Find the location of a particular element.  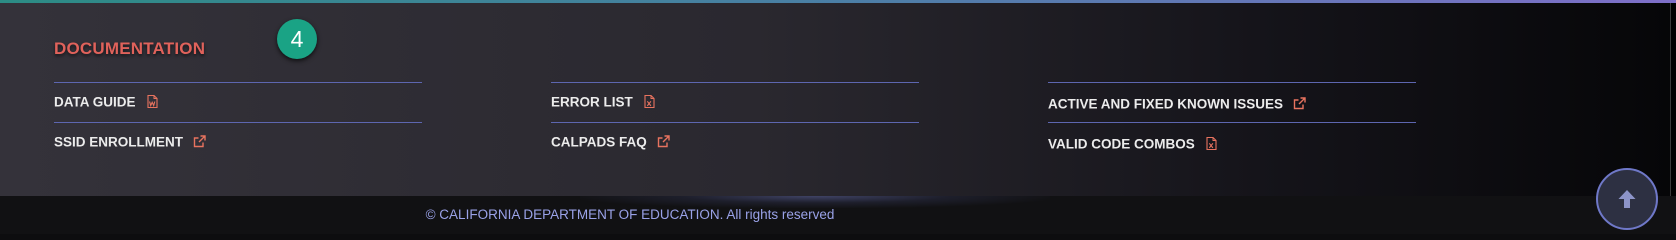

error-list-link: ERROR LIST is located at coordinates (735, 102).